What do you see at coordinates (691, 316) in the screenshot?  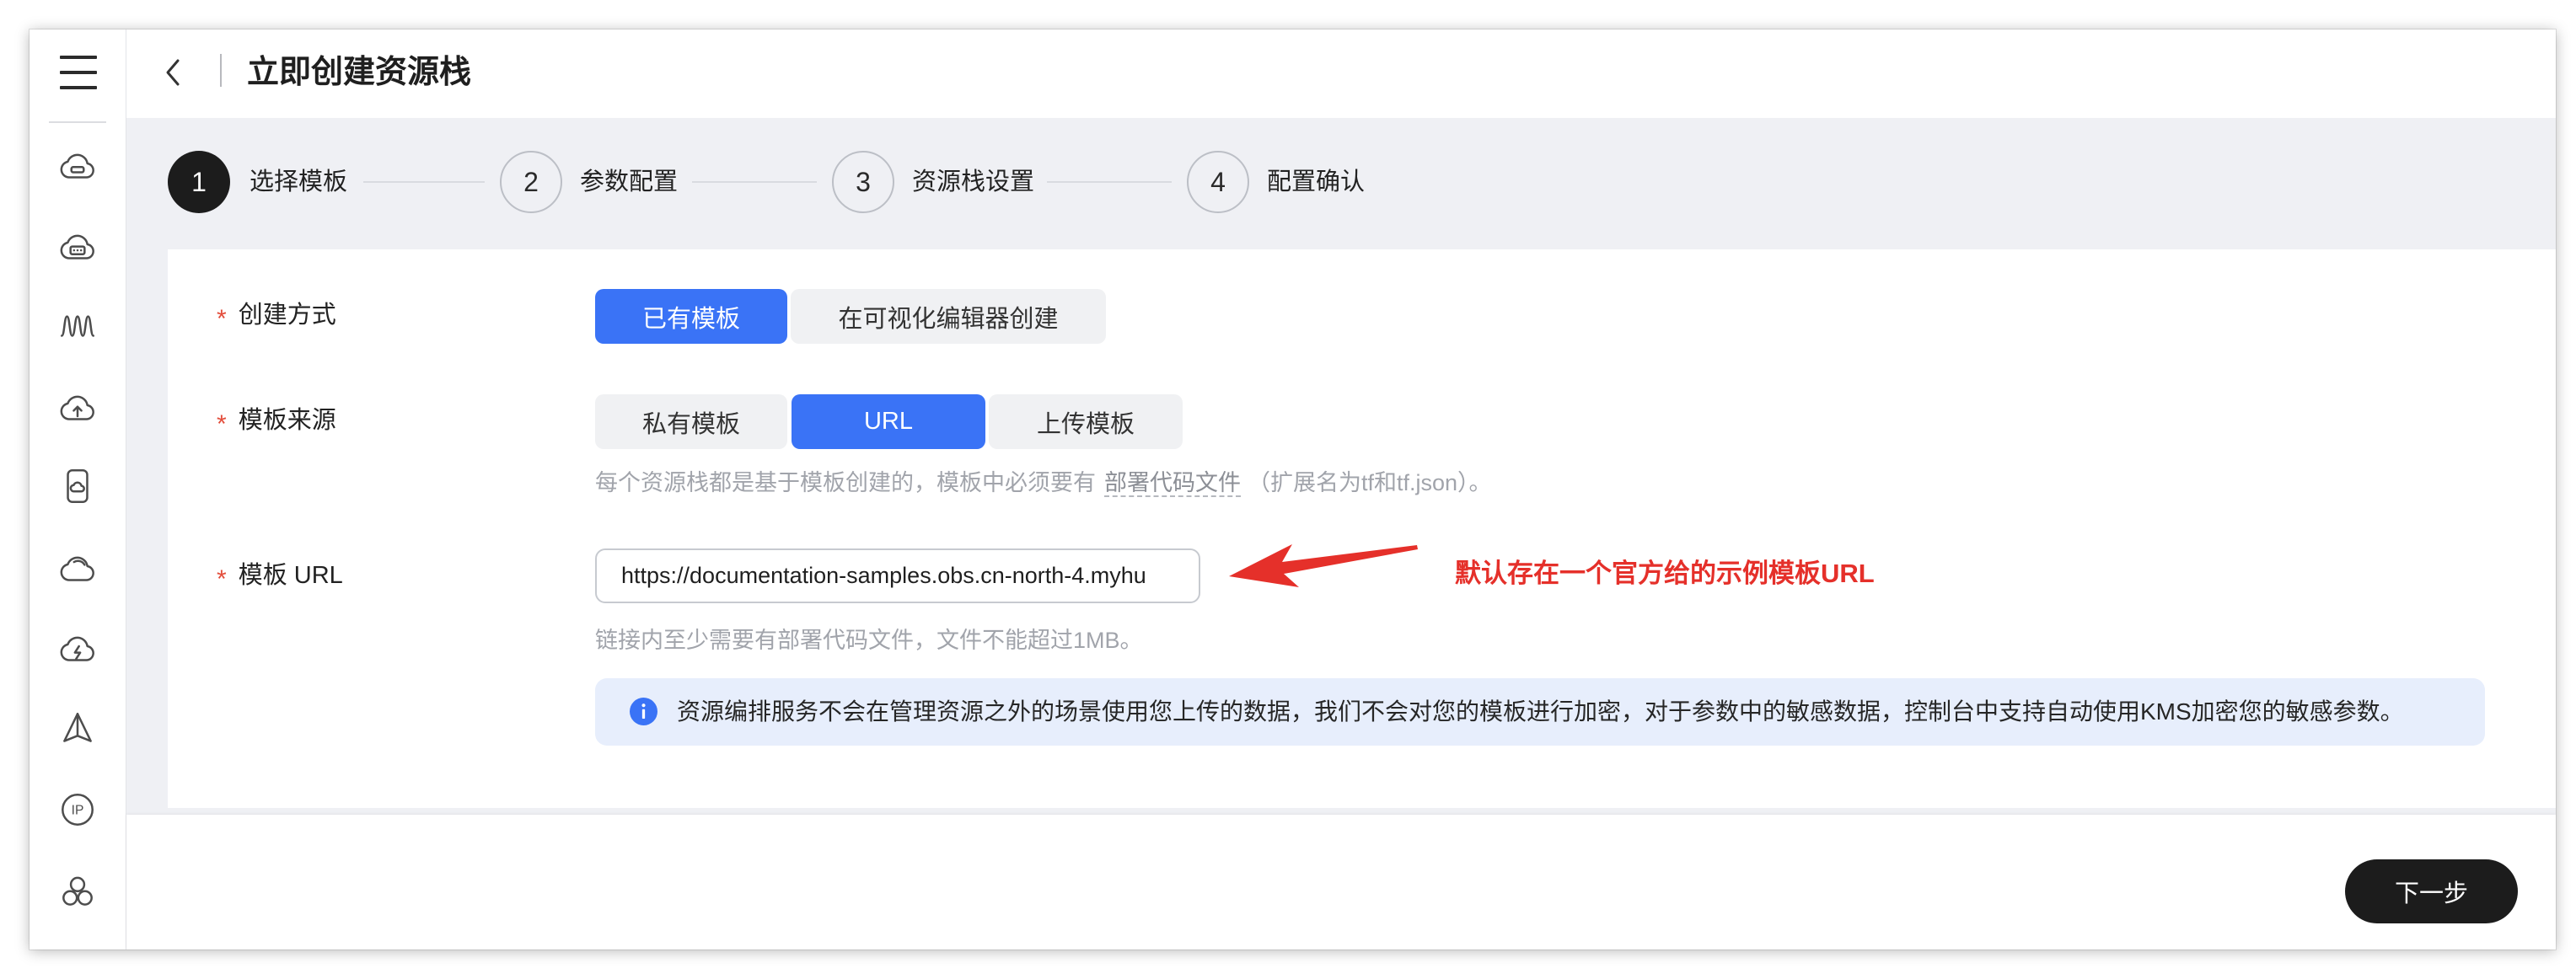 I see `option-existing-template: 已有模板` at bounding box center [691, 316].